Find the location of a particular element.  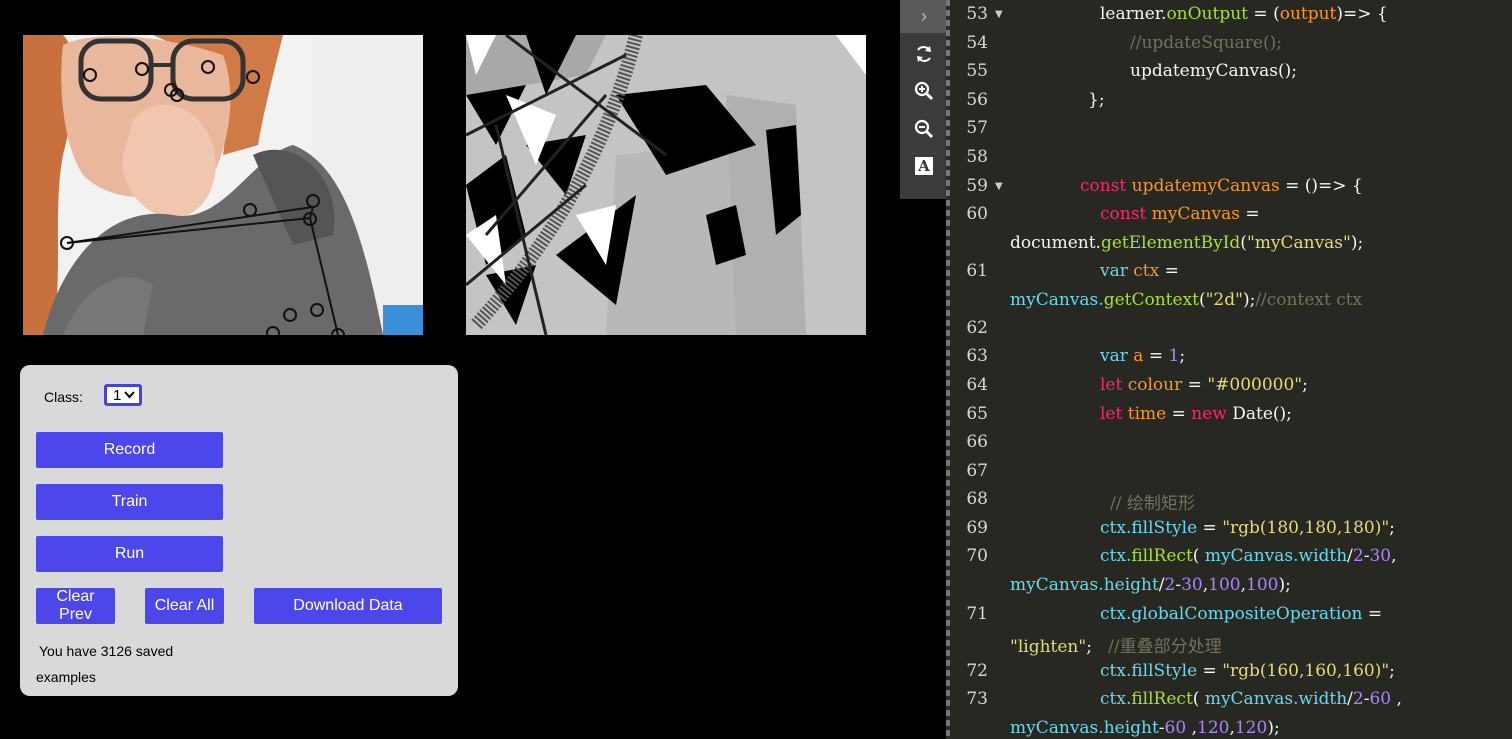

clear-prev-line2: Prev is located at coordinates (75, 614).